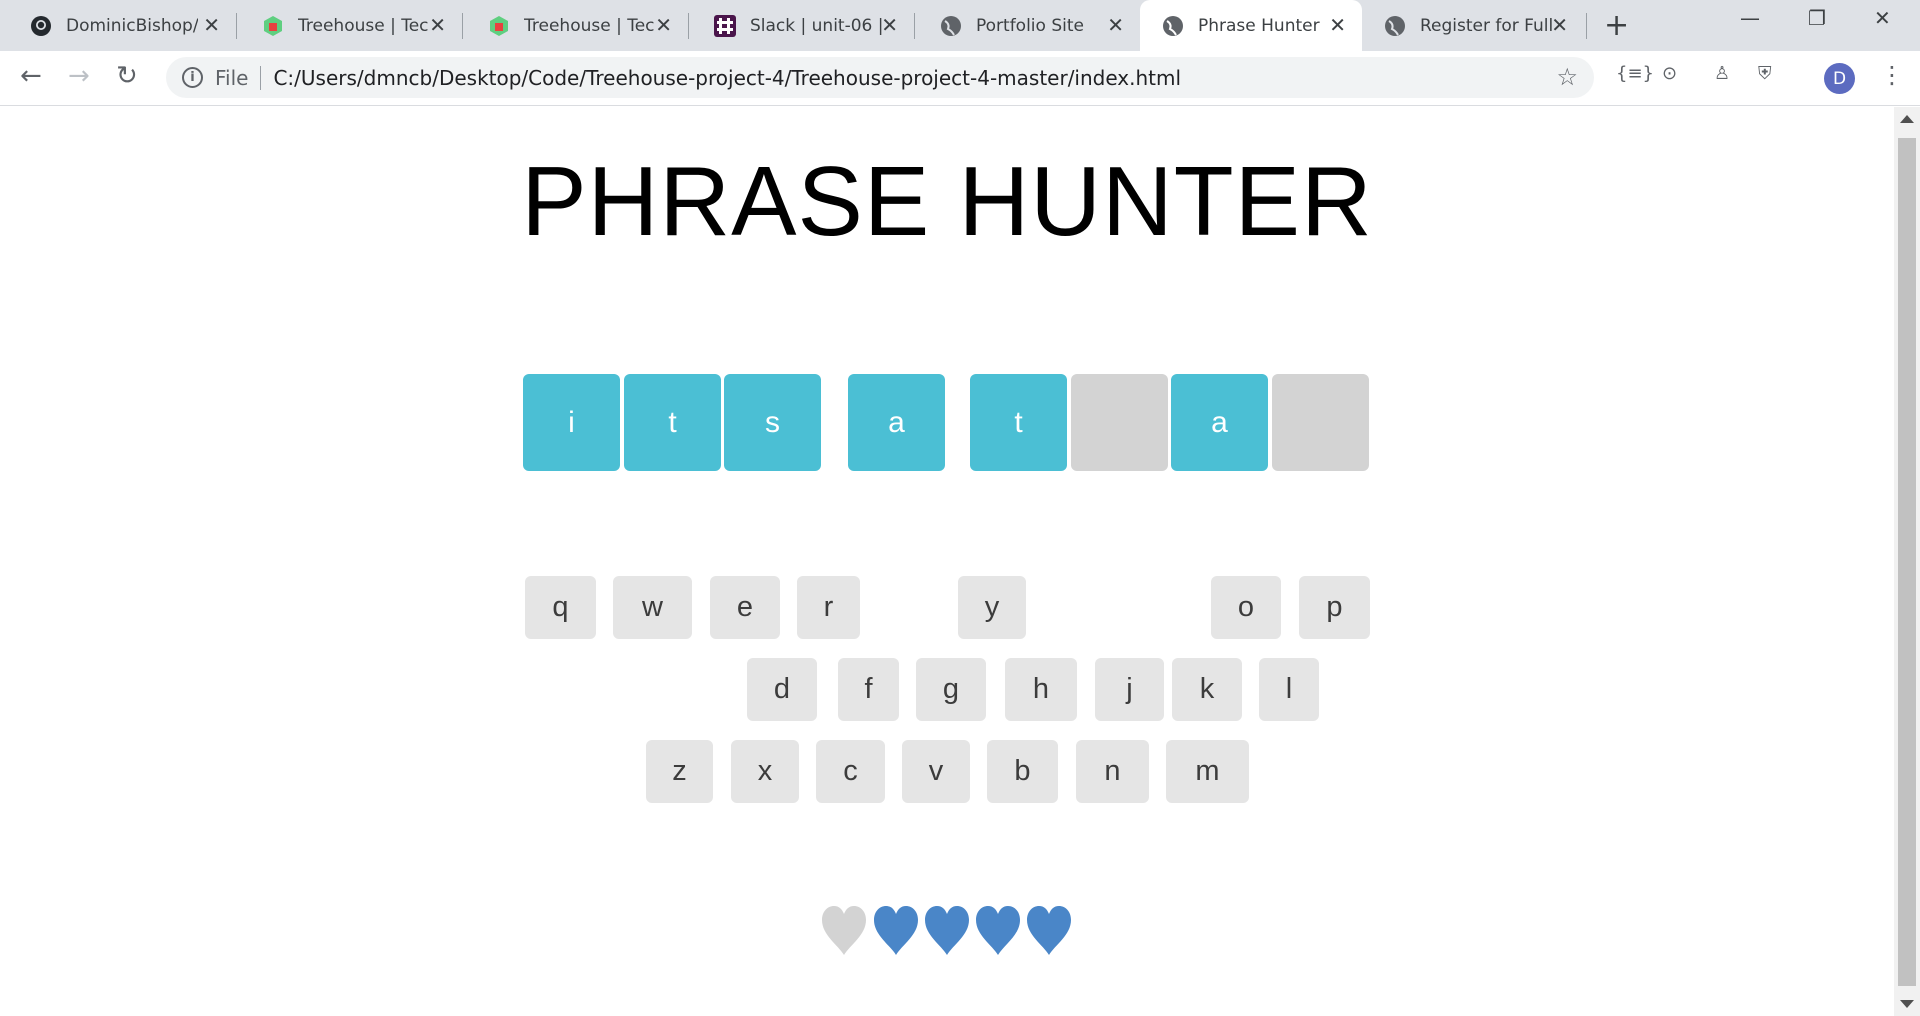 The height and width of the screenshot is (1016, 1920). I want to click on close-window-icon: ✕, so click(1882, 18).